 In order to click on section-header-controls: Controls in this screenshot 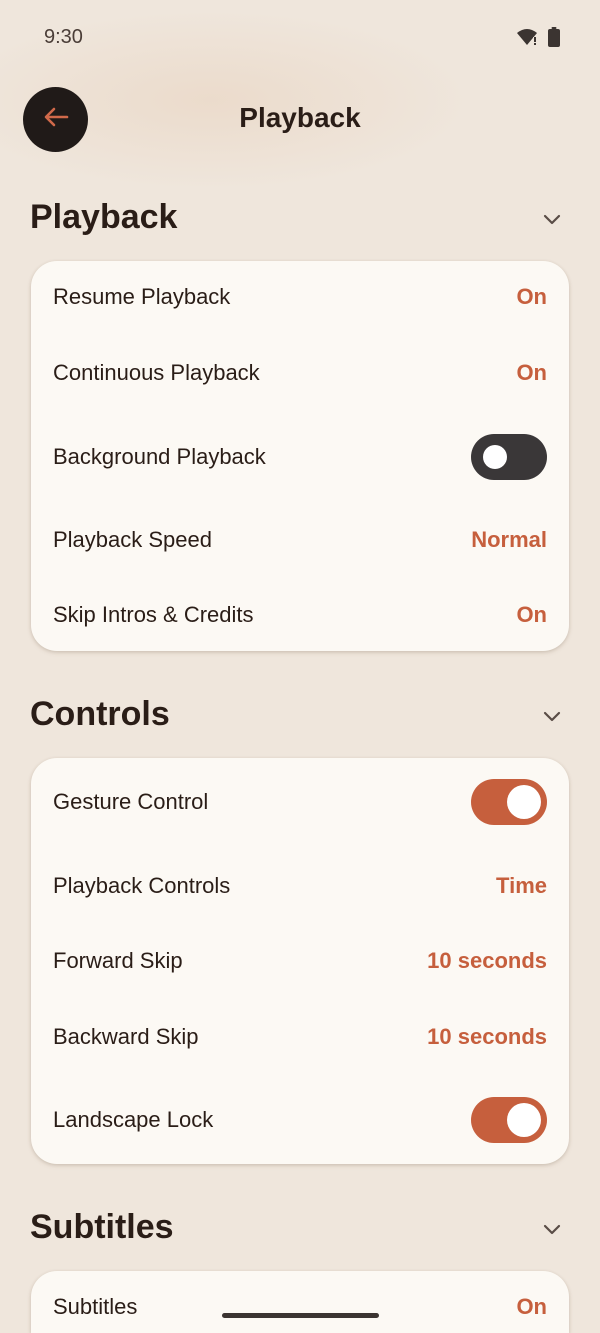, I will do `click(300, 720)`.